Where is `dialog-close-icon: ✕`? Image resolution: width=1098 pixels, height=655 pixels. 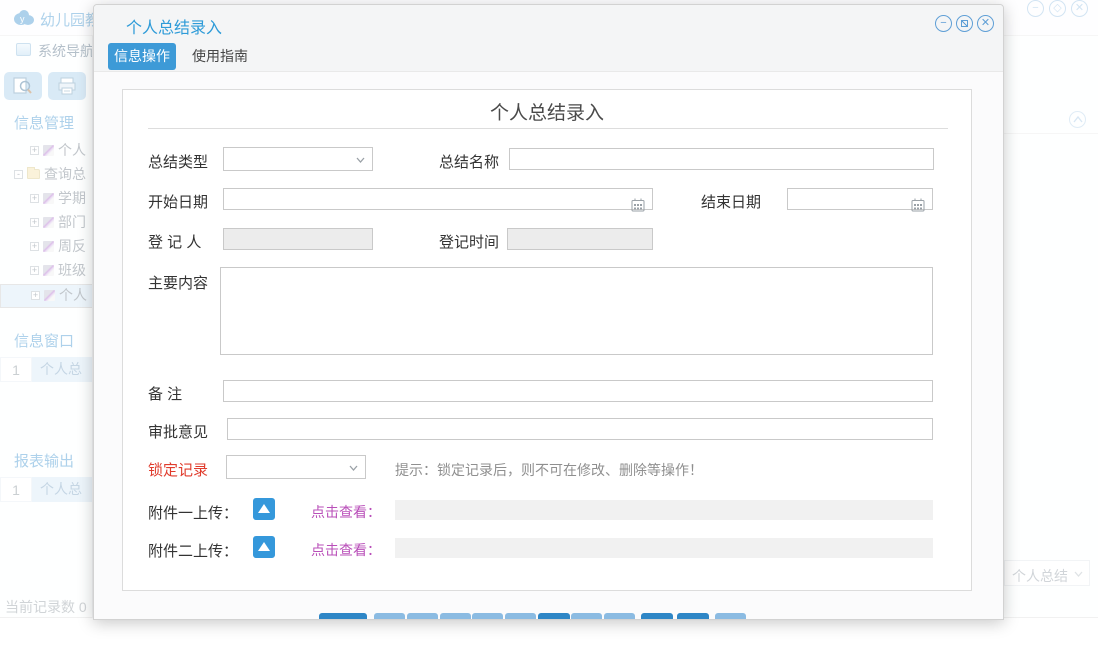
dialog-close-icon: ✕ is located at coordinates (985, 23).